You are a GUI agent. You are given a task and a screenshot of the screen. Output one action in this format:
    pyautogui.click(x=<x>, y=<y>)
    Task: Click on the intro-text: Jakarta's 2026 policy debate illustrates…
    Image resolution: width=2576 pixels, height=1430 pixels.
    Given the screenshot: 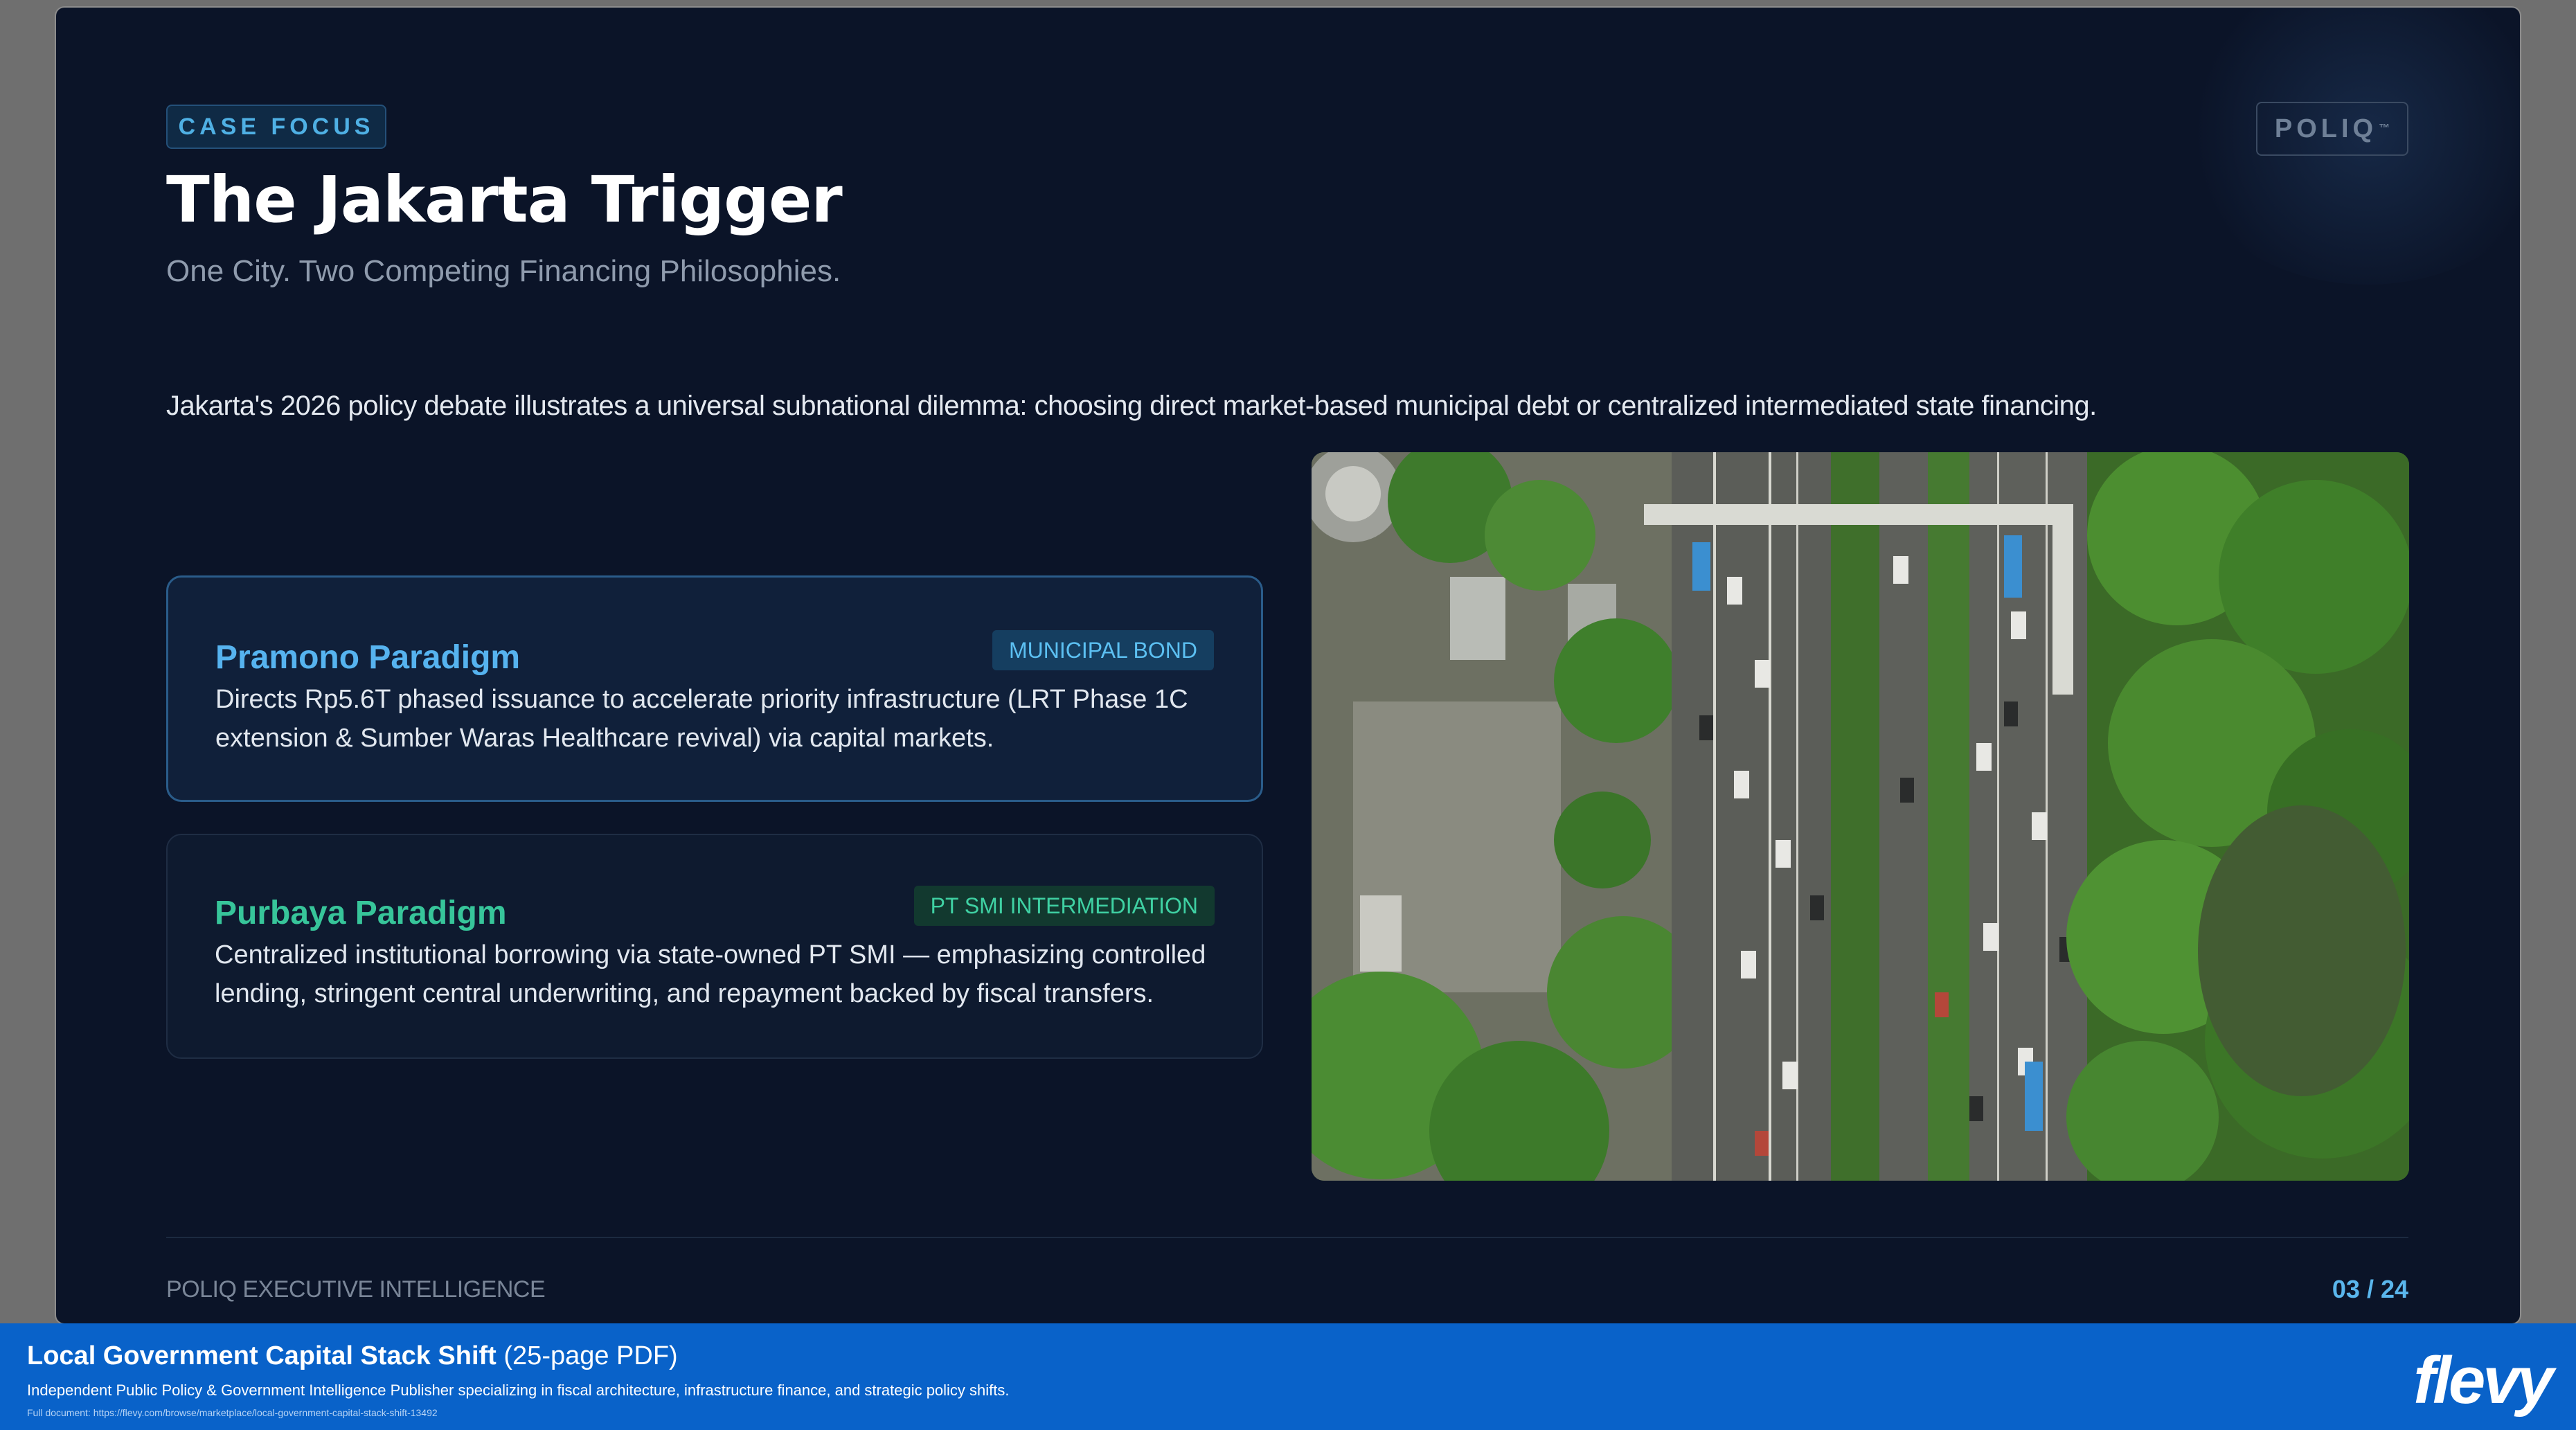 What is the action you would take?
    pyautogui.click(x=1131, y=406)
    